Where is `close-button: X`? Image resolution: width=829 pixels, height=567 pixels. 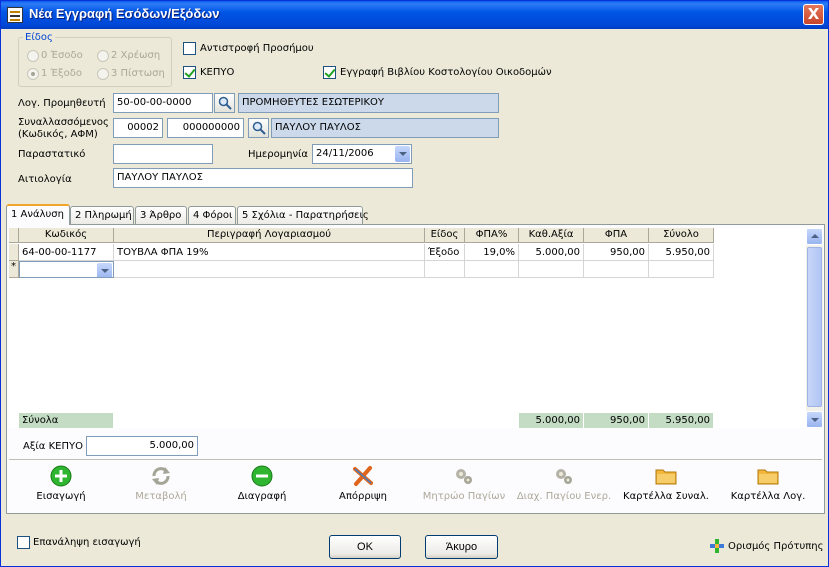 close-button: X is located at coordinates (813, 14).